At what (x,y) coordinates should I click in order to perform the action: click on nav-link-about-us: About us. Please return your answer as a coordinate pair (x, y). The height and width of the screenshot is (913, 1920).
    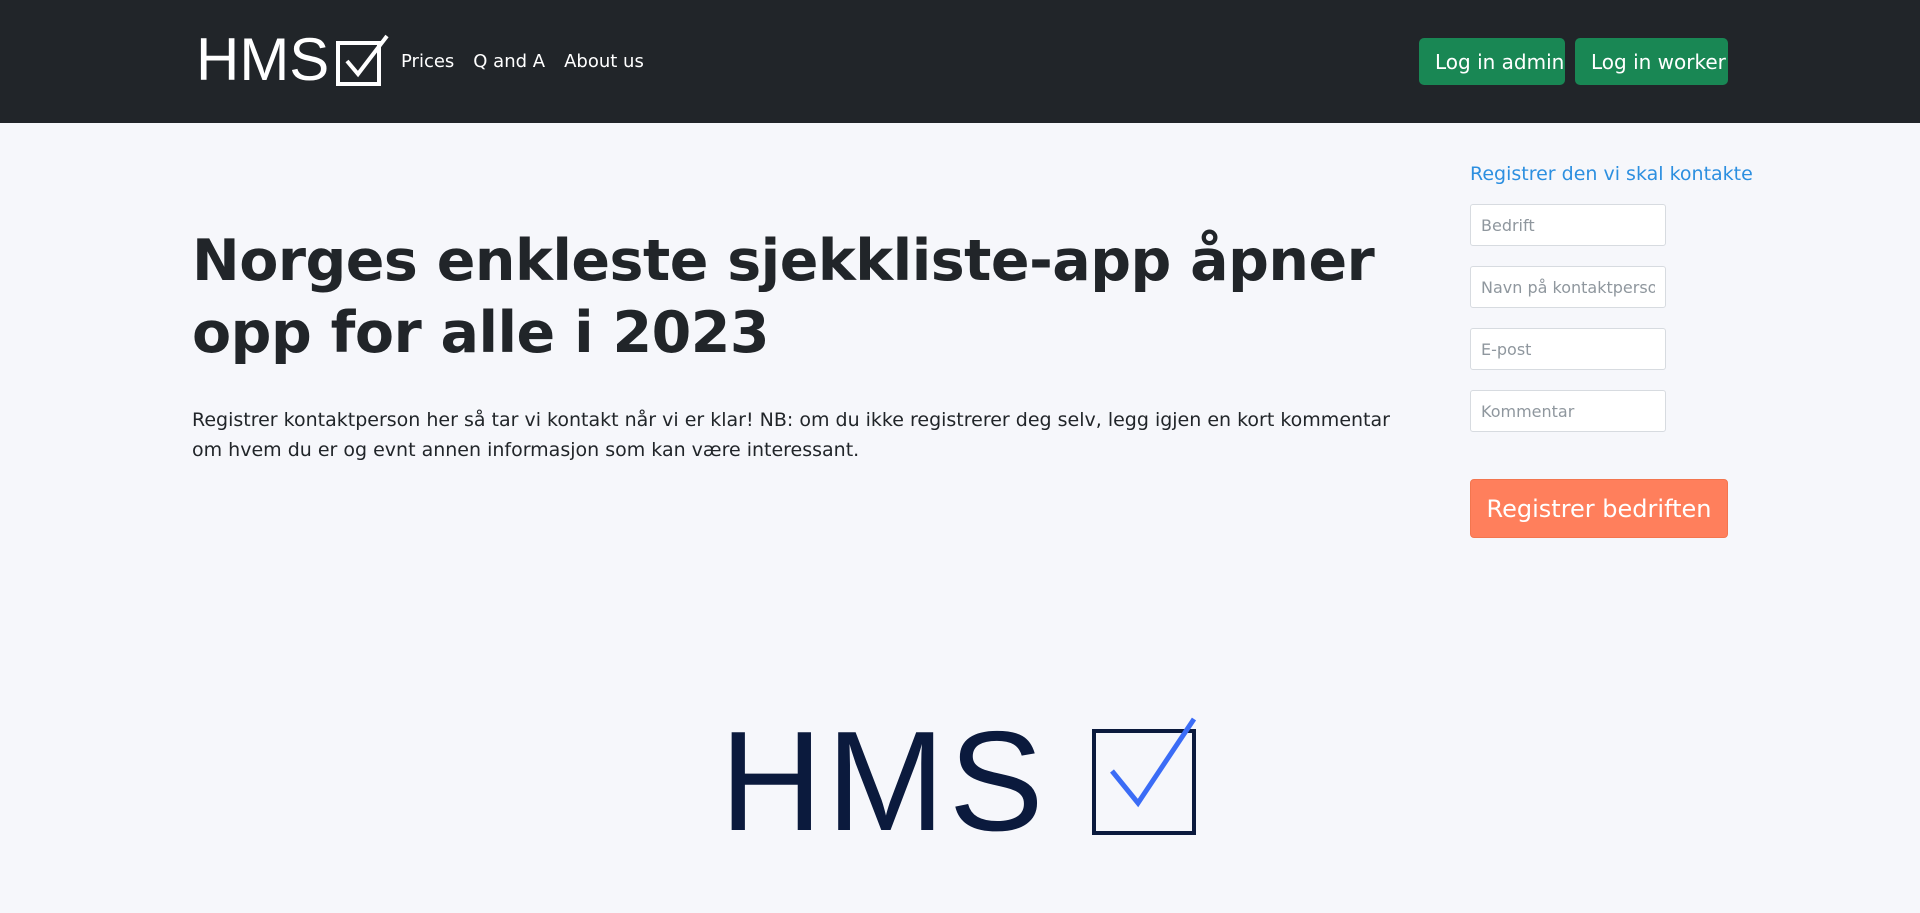
    Looking at the image, I should click on (604, 62).